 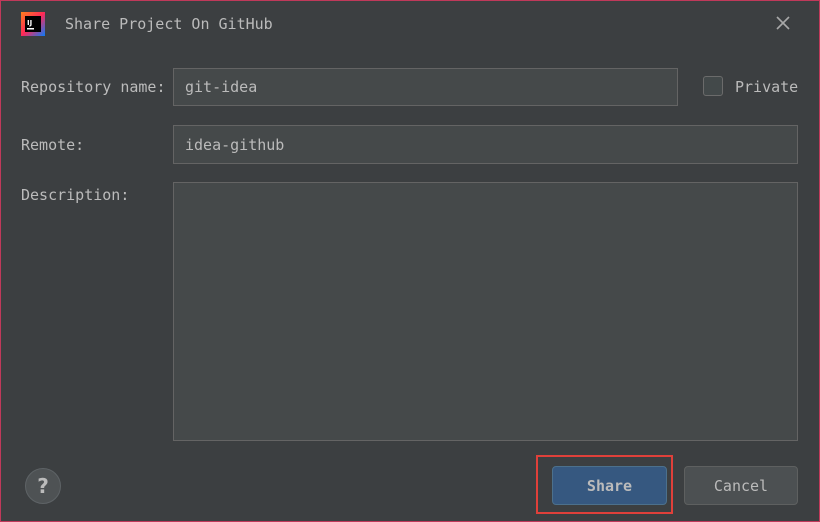 I want to click on private-label: Private, so click(x=766, y=87).